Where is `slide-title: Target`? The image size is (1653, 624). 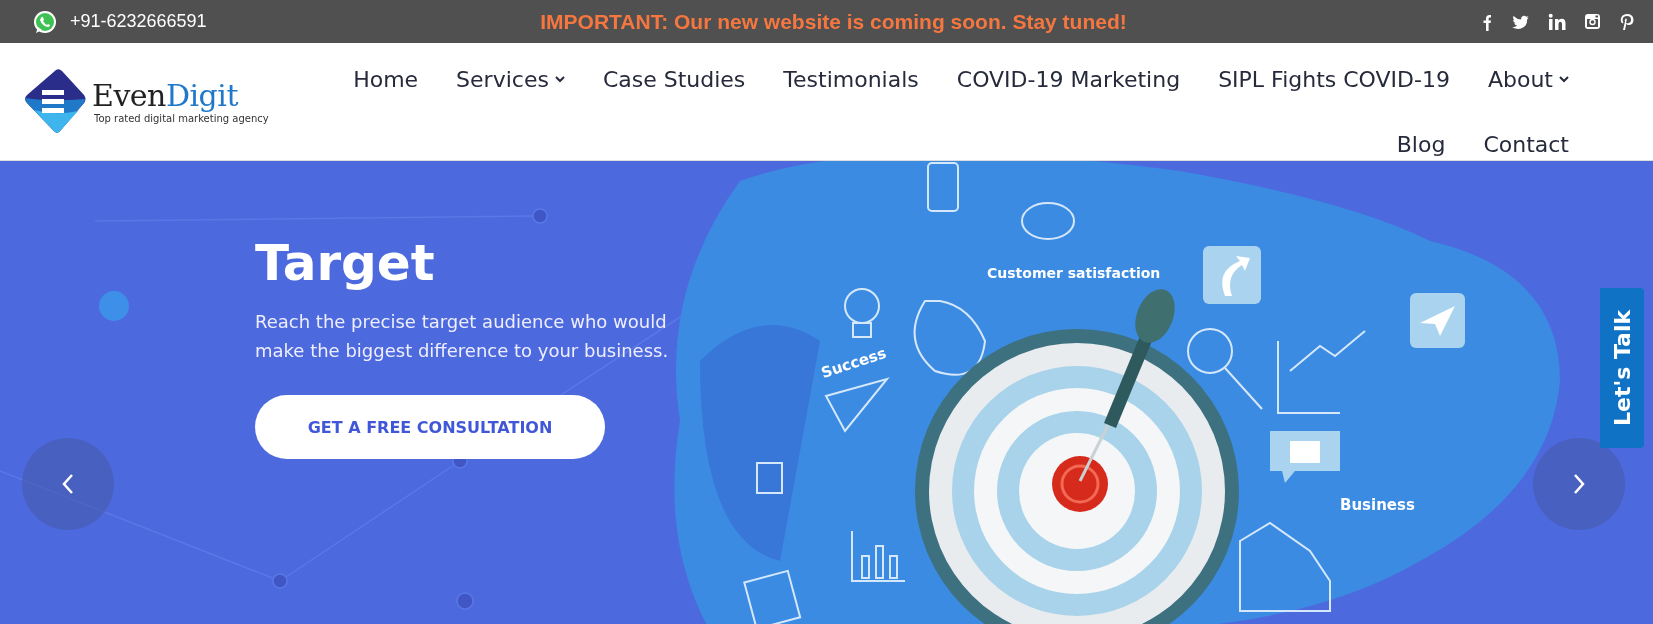
slide-title: Target is located at coordinates (345, 263).